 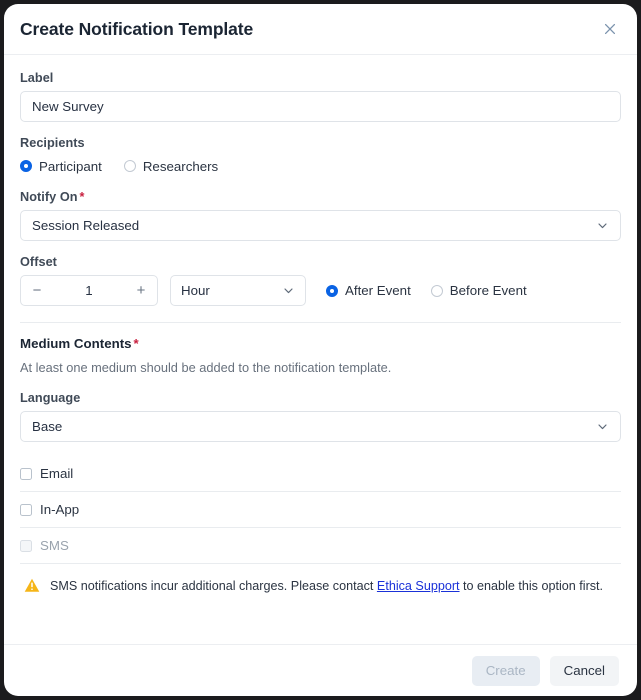 What do you see at coordinates (137, 28) in the screenshot?
I see `page-title: Create Notification Template` at bounding box center [137, 28].